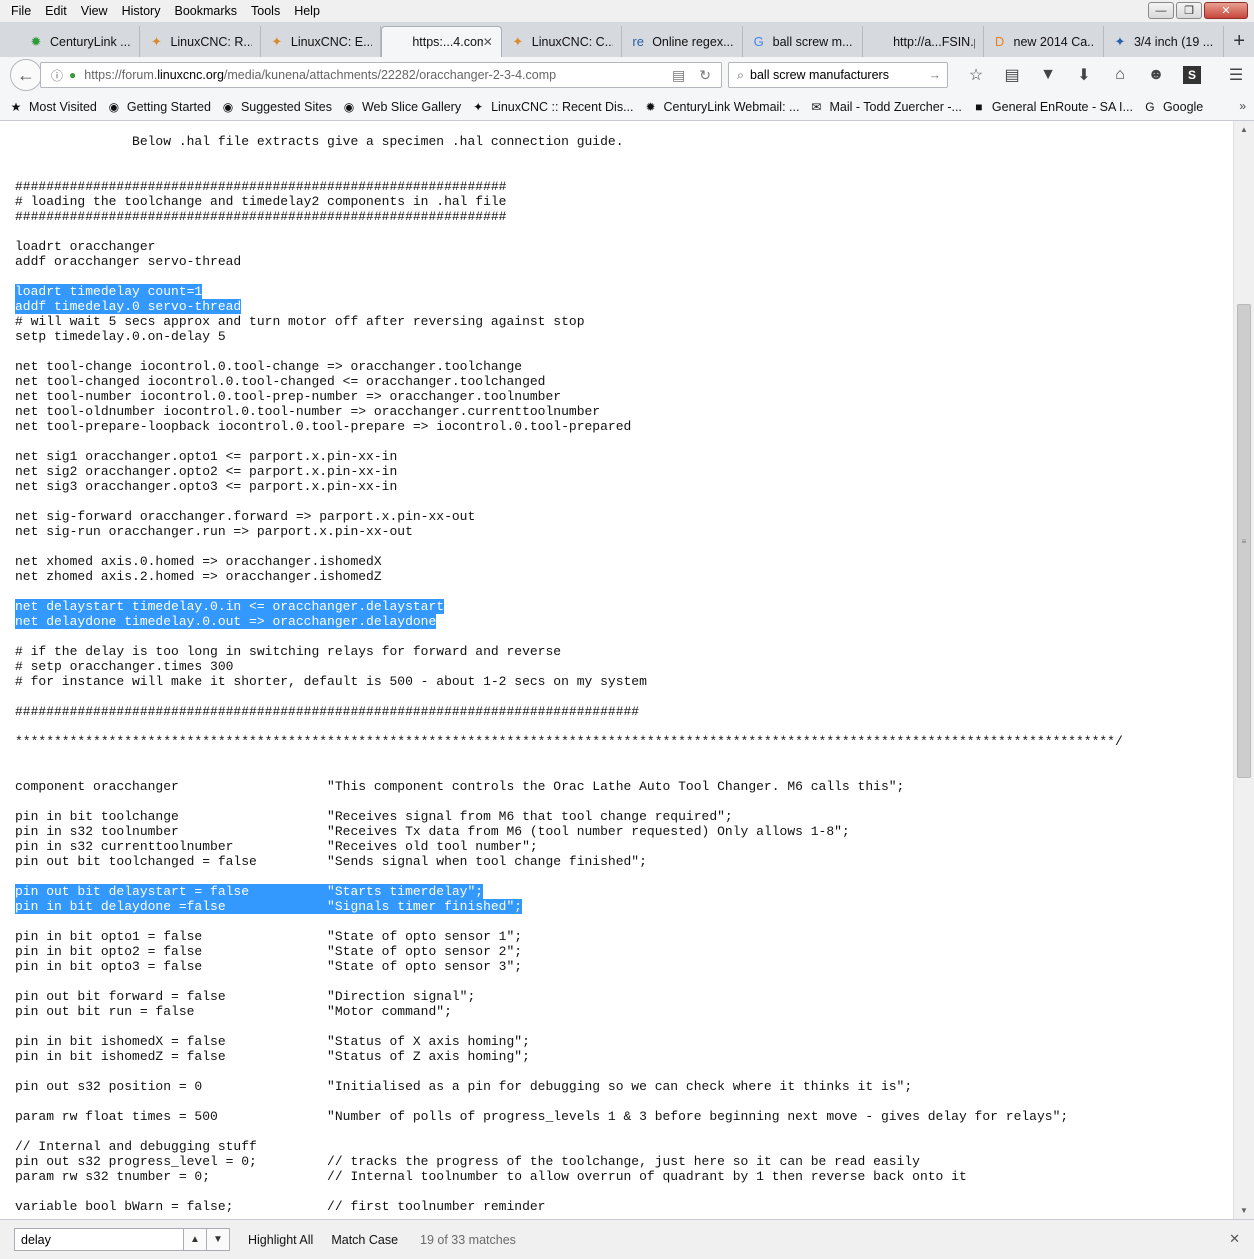 This screenshot has height=1259, width=1254. I want to click on find-next-button: ▼, so click(218, 1239).